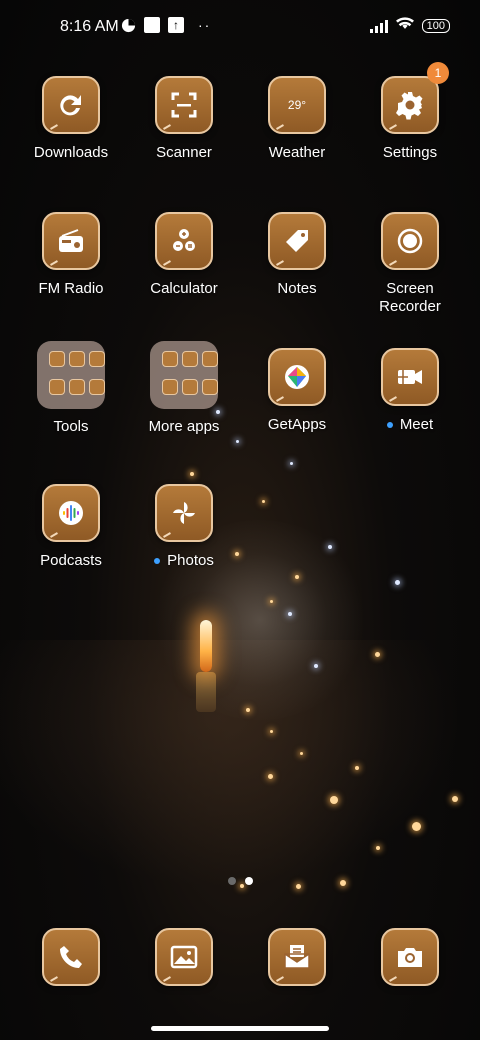 The image size is (480, 1040). Describe the element at coordinates (184, 152) in the screenshot. I see `app-label: Scanner` at that location.